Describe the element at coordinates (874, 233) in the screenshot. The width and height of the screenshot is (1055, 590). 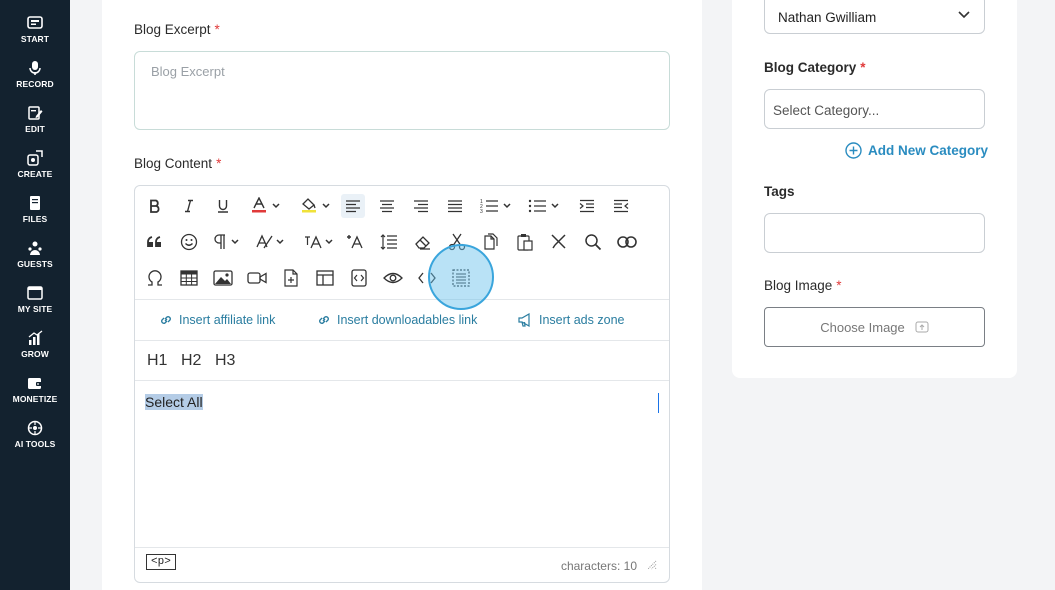
I see `tags-input` at that location.